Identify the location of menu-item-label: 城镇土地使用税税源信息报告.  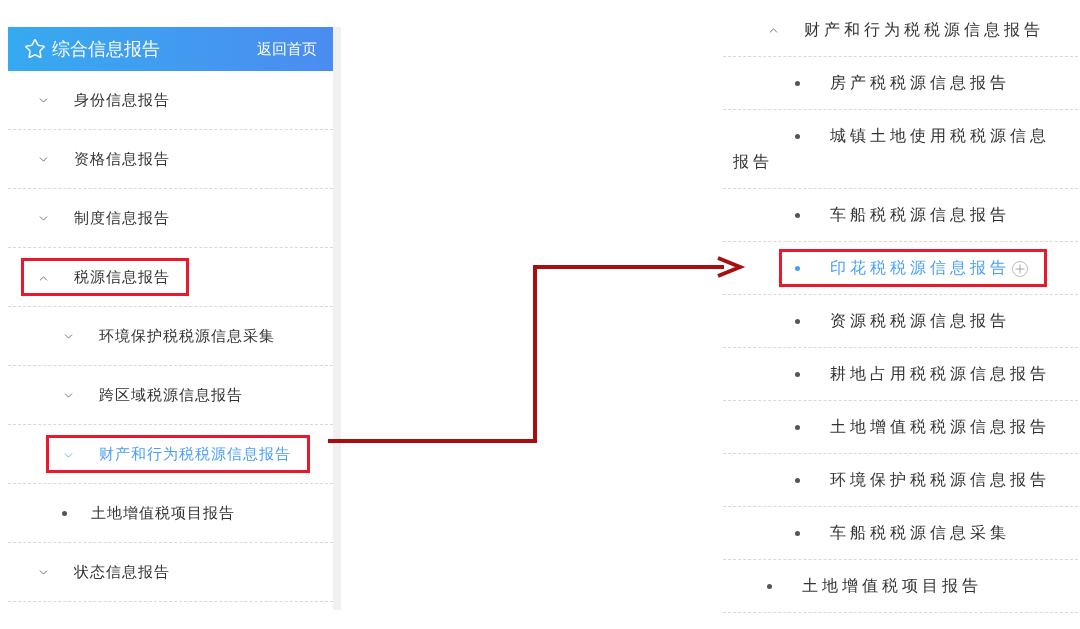
(895, 149).